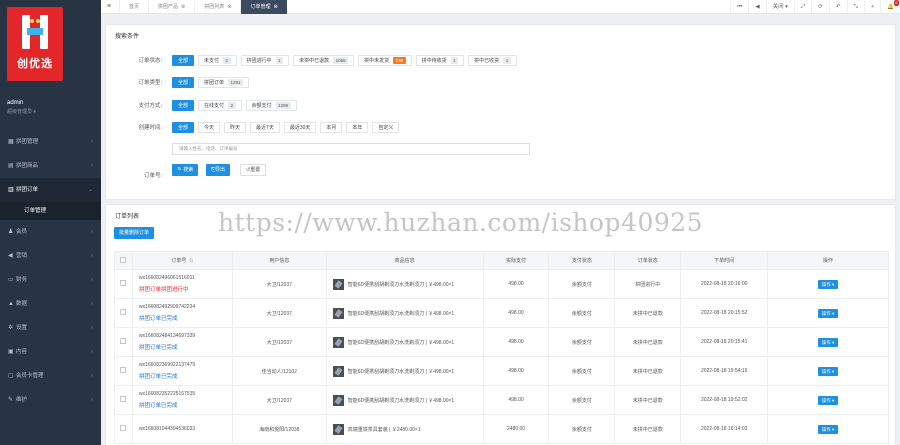  What do you see at coordinates (50, 352) in the screenshot?
I see `sidebar-item-8: ▣ 内容 ›` at bounding box center [50, 352].